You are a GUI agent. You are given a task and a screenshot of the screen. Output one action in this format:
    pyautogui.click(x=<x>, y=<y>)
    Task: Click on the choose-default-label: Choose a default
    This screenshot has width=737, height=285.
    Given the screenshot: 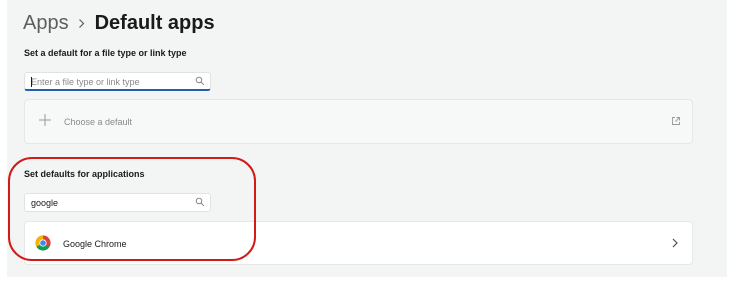 What is the action you would take?
    pyautogui.click(x=98, y=122)
    